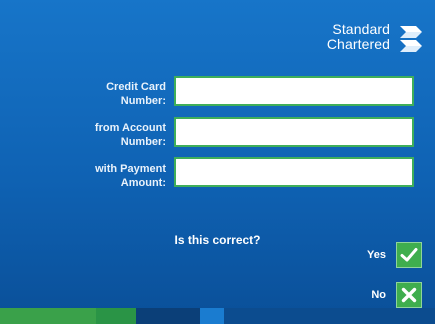  I want to click on no-button: No, so click(384, 296).